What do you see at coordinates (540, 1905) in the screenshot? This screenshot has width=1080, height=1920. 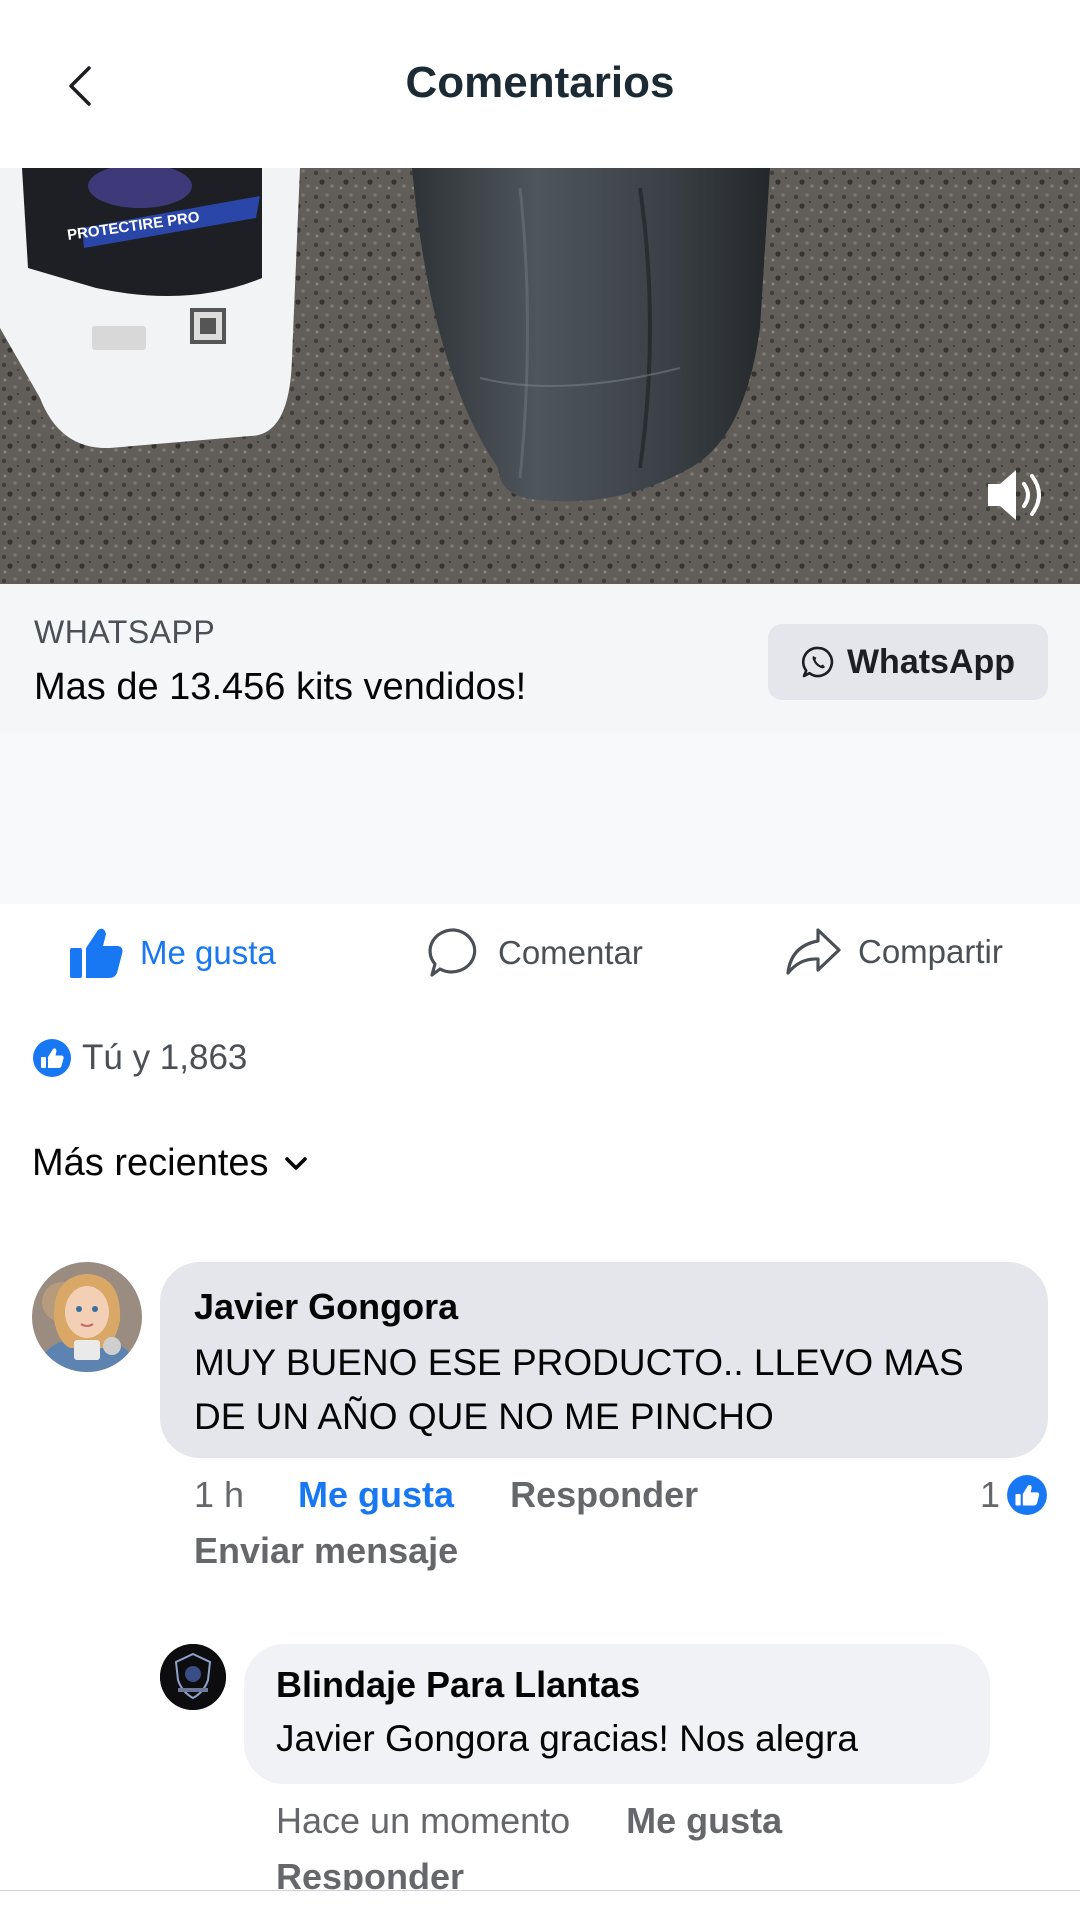 I see `comment-composer-edge` at bounding box center [540, 1905].